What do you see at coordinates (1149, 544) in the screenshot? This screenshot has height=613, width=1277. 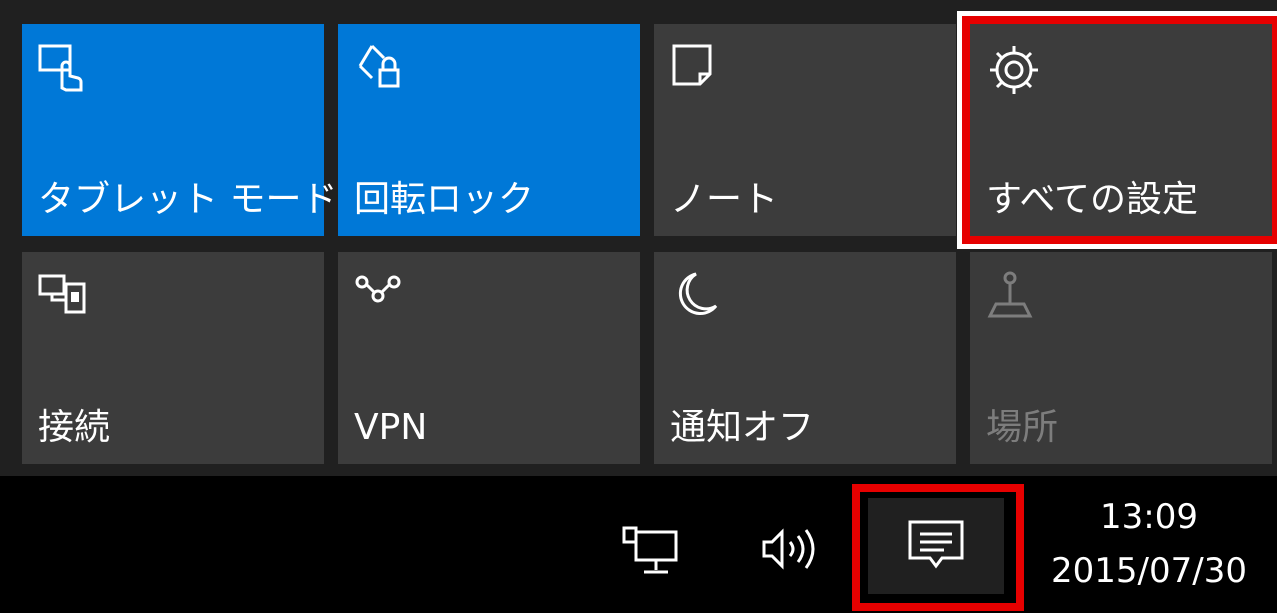 I see `clock: 13:09 2015/07/30` at bounding box center [1149, 544].